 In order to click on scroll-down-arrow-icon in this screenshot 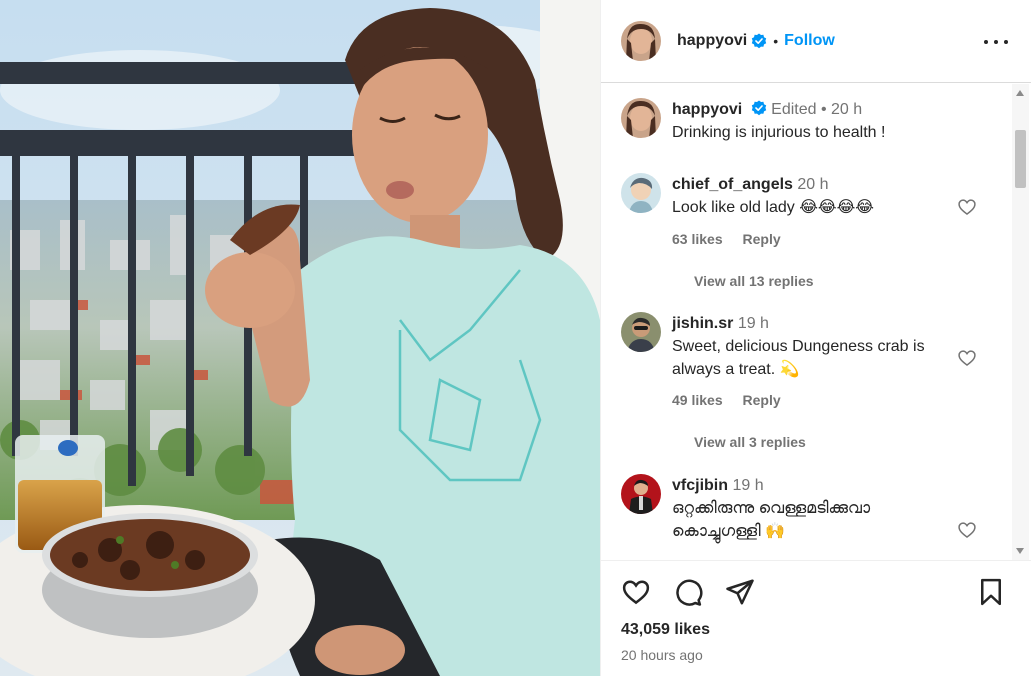, I will do `click(1020, 551)`.